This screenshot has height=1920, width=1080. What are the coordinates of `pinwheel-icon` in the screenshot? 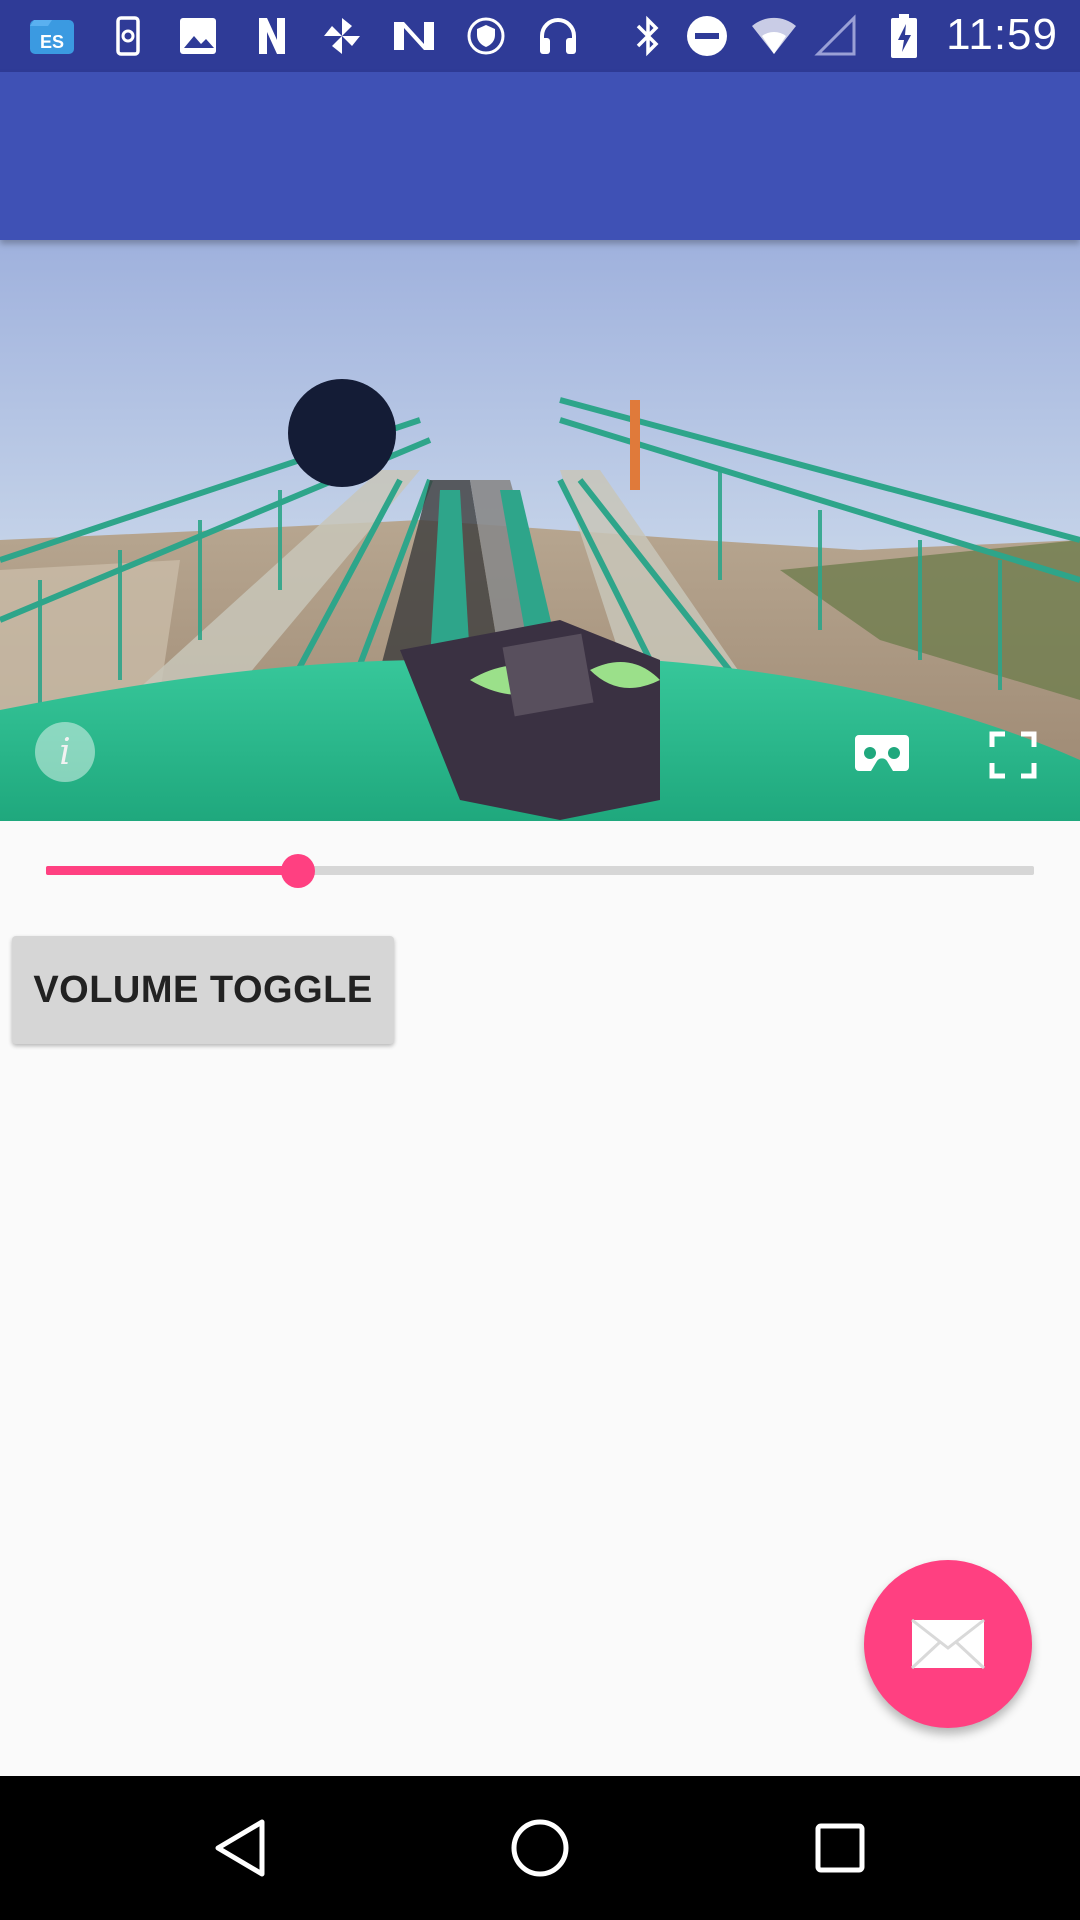 It's located at (342, 36).